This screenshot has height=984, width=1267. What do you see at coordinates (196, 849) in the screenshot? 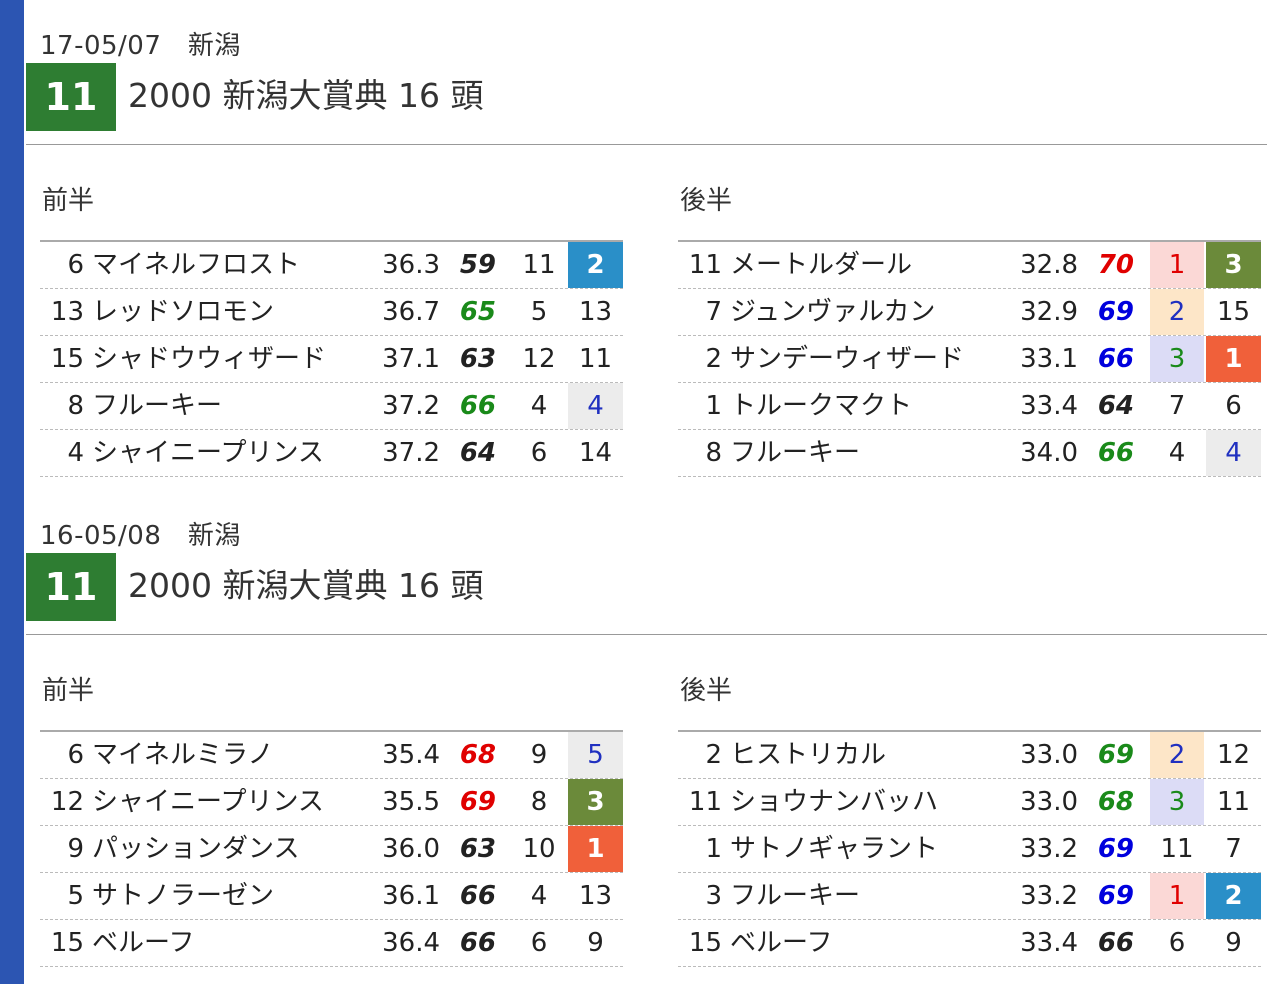
I see `horse-name: パッションダンス` at bounding box center [196, 849].